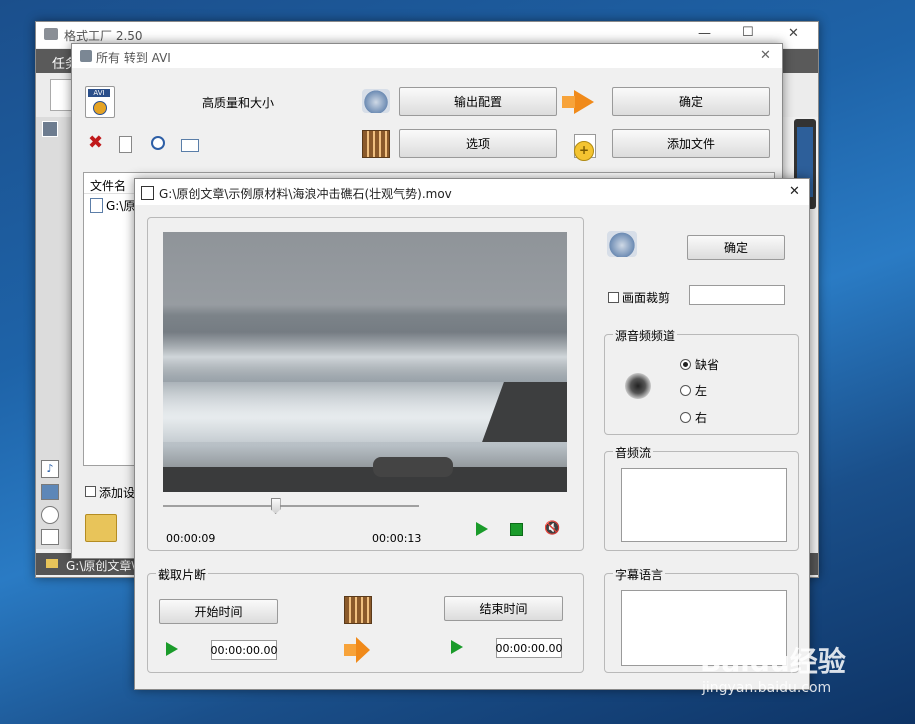  Describe the element at coordinates (529, 648) in the screenshot. I see `end-time-field: 00:00:00.00` at that location.